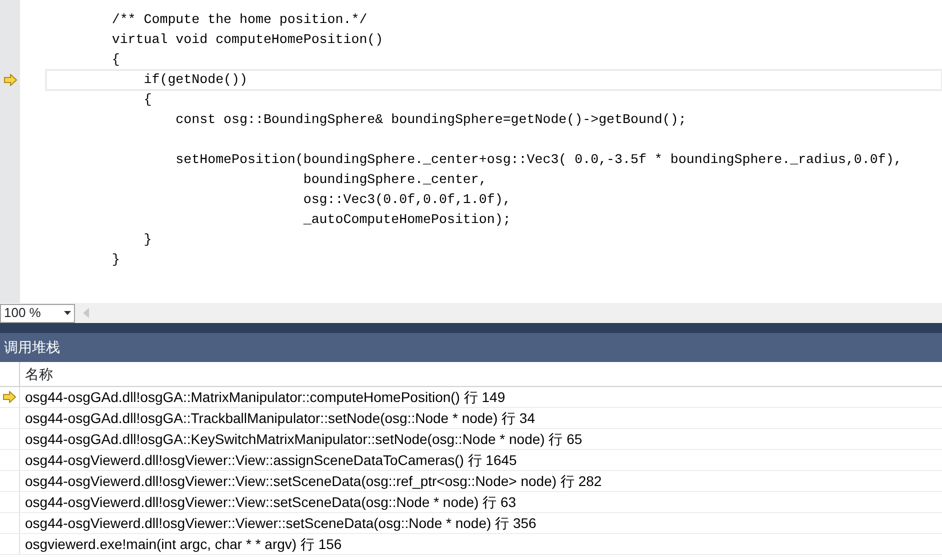  Describe the element at coordinates (406, 200) in the screenshot. I see `code-line: osg::Vec3(0.0f,0.0f,1.0f),` at that location.